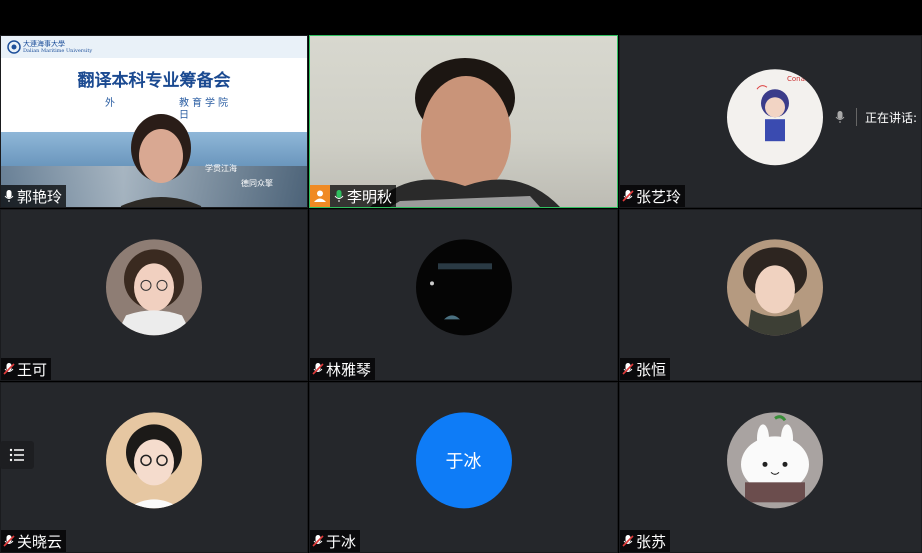 This screenshot has width=922, height=553. I want to click on speaking-indicator: 正在讲话:, so click(875, 117).